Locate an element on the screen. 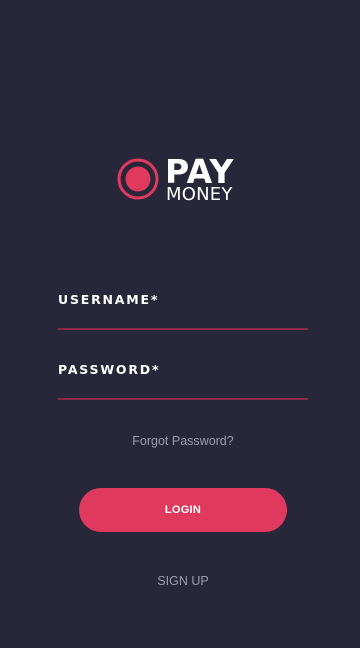 This screenshot has height=648, width=360. login-button: LOGIN is located at coordinates (183, 510).